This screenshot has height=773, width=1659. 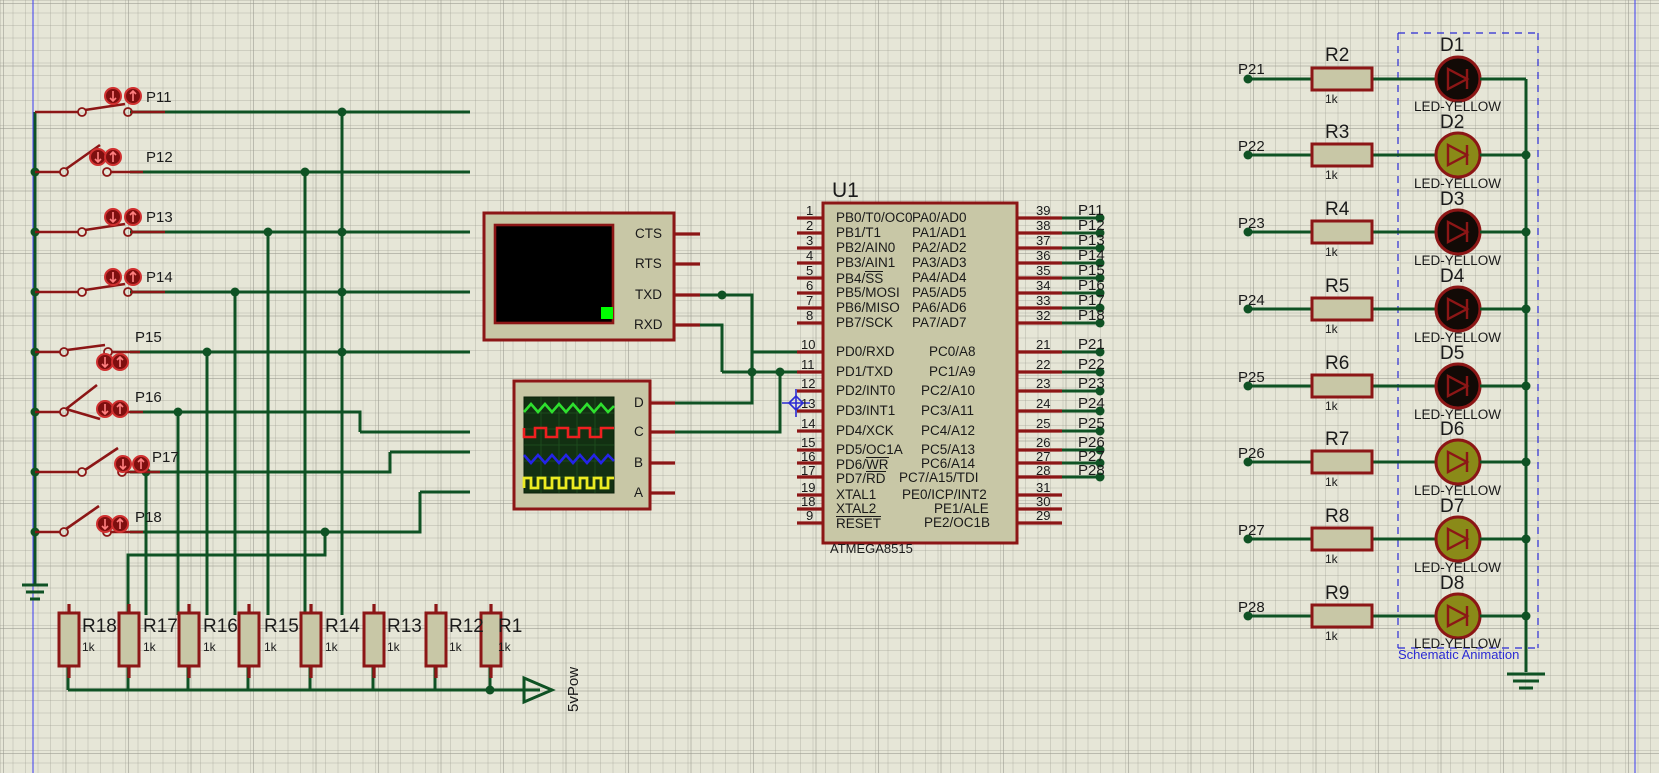 I want to click on pin-number: 2, so click(x=810, y=225).